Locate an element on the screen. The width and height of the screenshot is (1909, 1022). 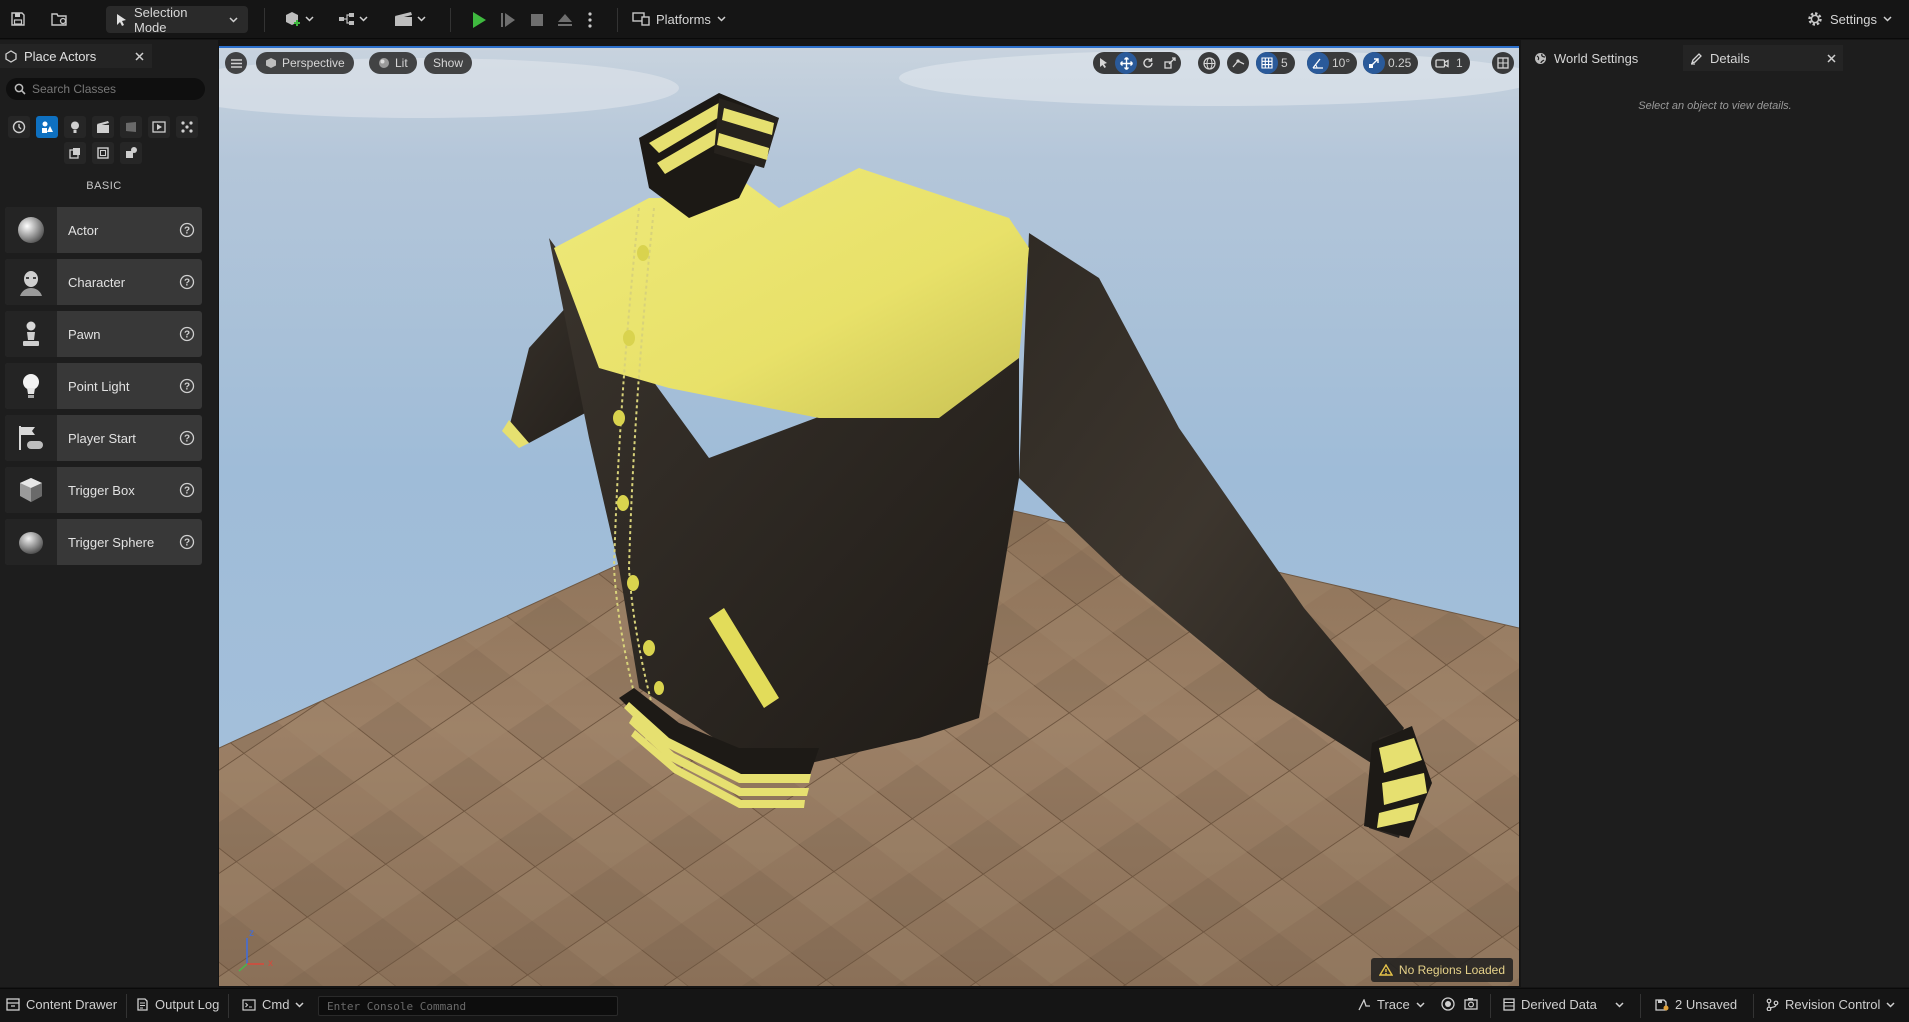
lit-sphere-icon is located at coordinates (384, 63).